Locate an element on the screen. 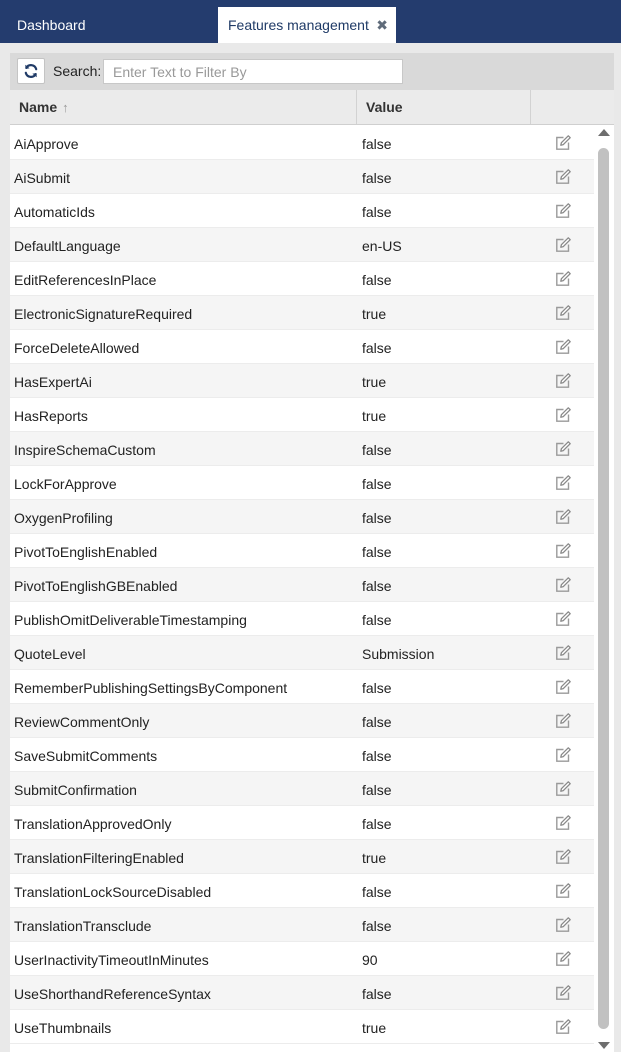 Image resolution: width=621 pixels, height=1052 pixels. feature-value-cell: Submission is located at coordinates (398, 654).